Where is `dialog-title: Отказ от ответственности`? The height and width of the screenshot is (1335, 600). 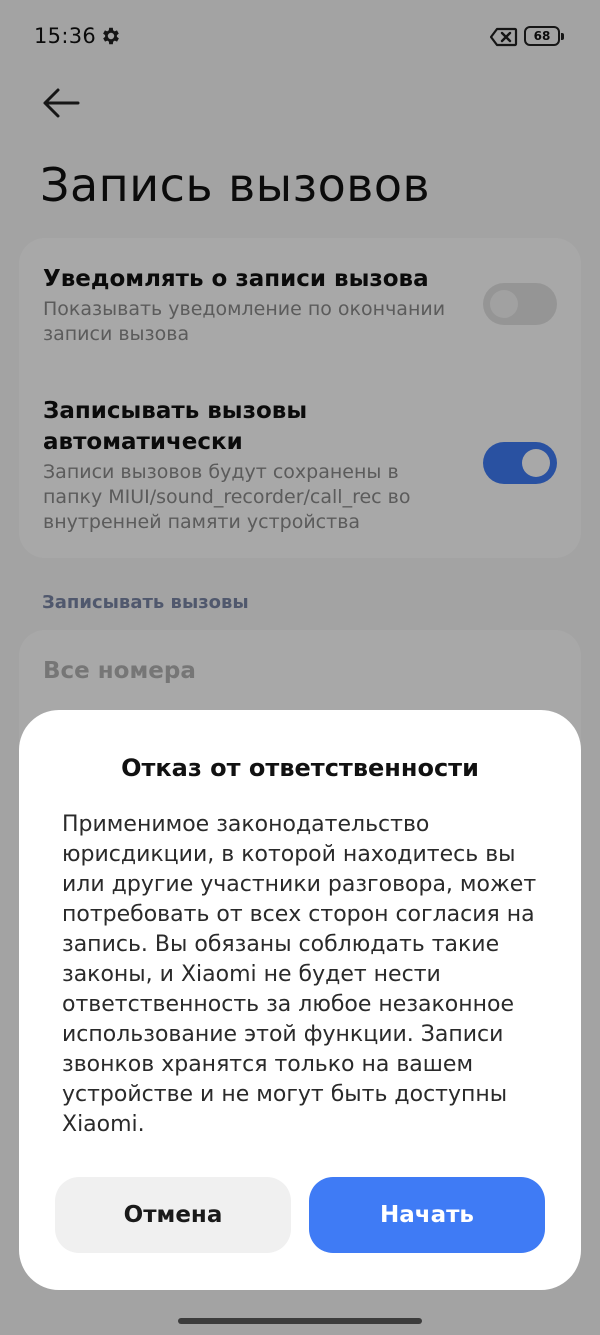 dialog-title: Отказ от ответственности is located at coordinates (300, 768).